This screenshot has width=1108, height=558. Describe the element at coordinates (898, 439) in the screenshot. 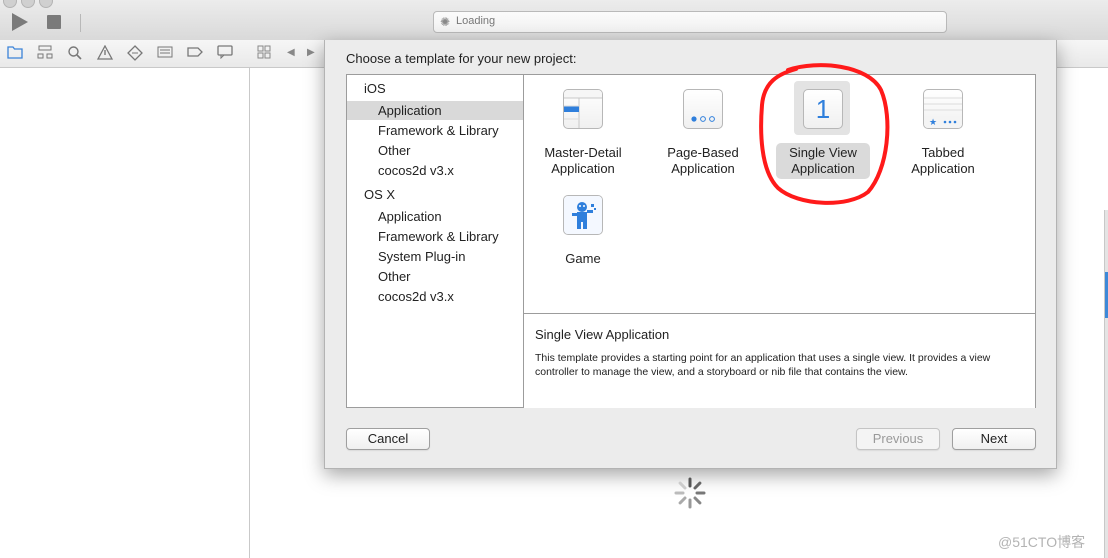

I see `previous-button: Previous` at that location.